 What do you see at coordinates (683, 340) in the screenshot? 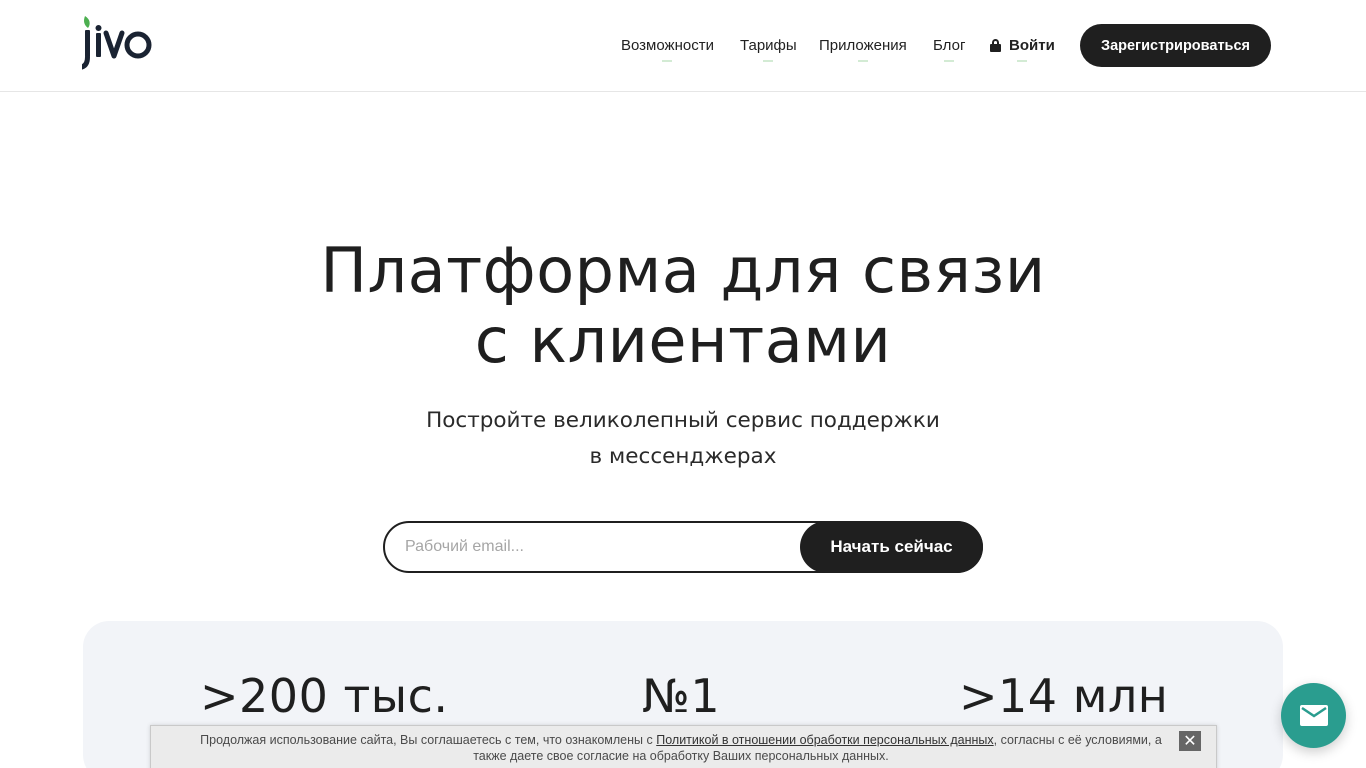
I see `hero-title-line2: с клиентами` at bounding box center [683, 340].